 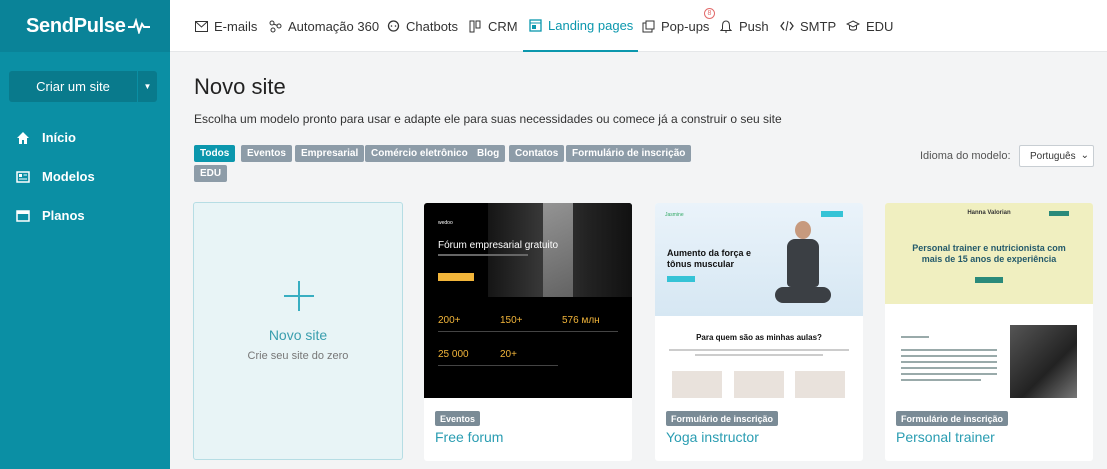 I want to click on crm-icon, so click(x=475, y=26).